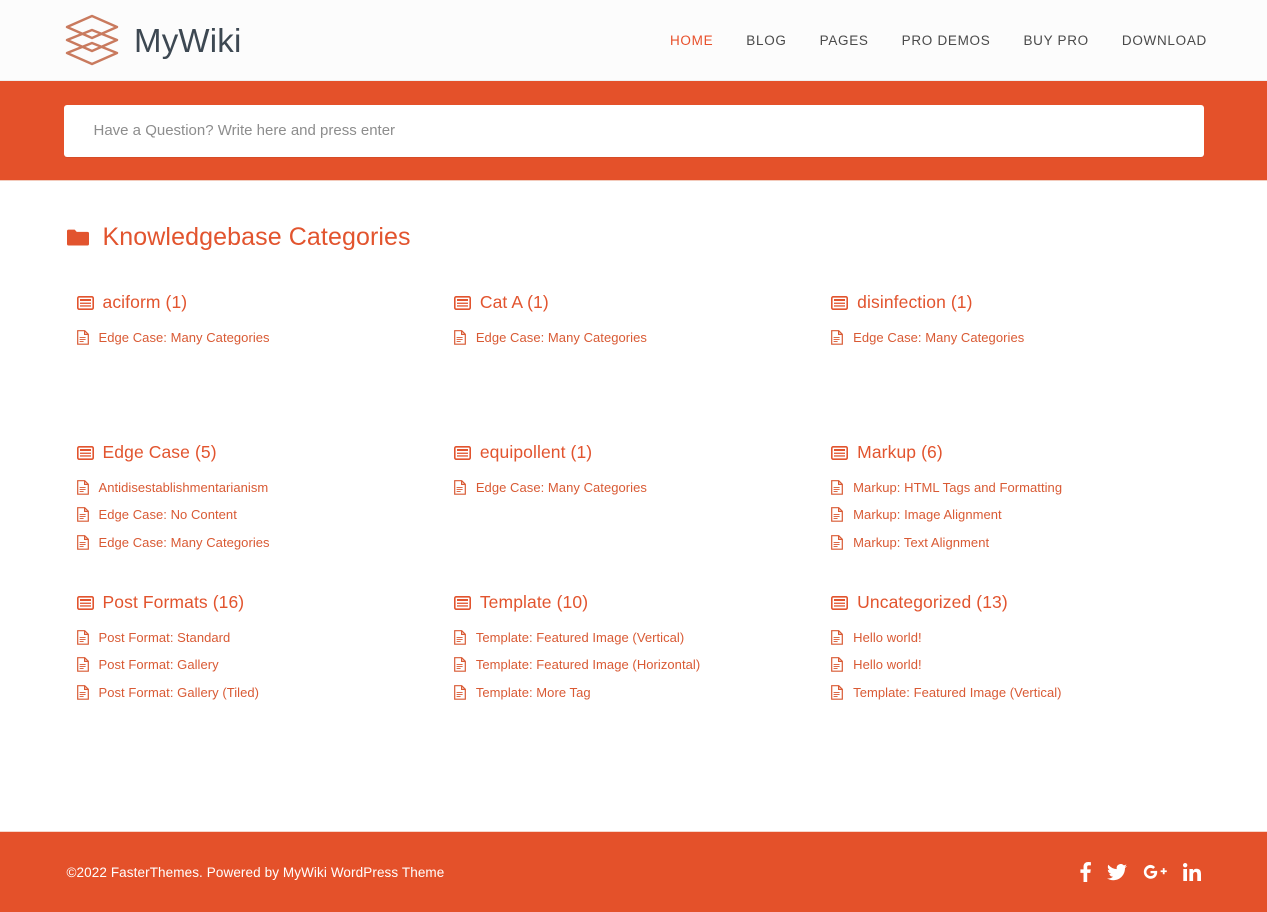  What do you see at coordinates (253, 637) in the screenshot?
I see `list-item: Post Format: Standard` at bounding box center [253, 637].